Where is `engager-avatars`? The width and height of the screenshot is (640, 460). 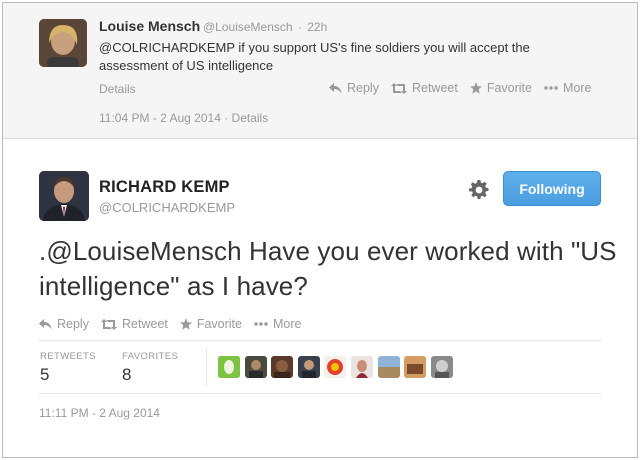
engager-avatars is located at coordinates (337, 367).